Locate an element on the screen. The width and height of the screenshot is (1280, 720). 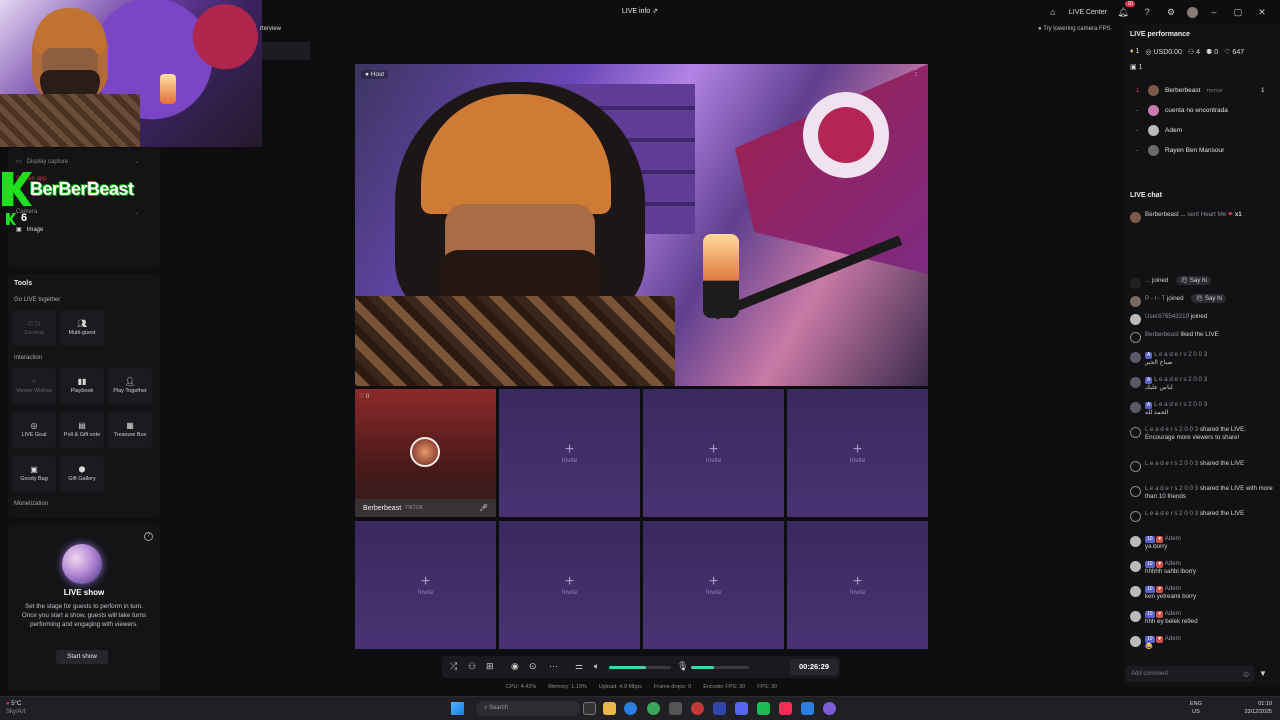
top-viewer-row: 1 Berberbeast TIKTOK 1 is located at coordinates (1200, 90).